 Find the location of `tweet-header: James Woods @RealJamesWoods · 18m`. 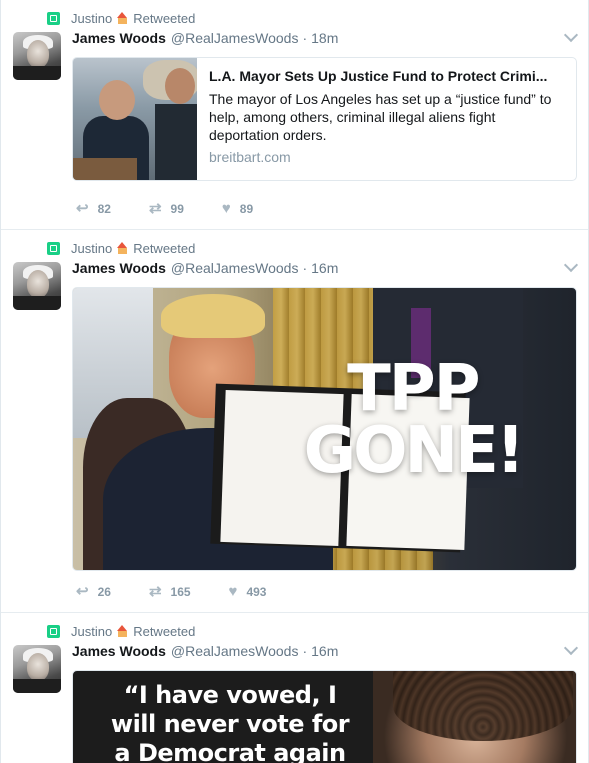

tweet-header: James Woods @RealJamesWoods · 18m is located at coordinates (205, 38).